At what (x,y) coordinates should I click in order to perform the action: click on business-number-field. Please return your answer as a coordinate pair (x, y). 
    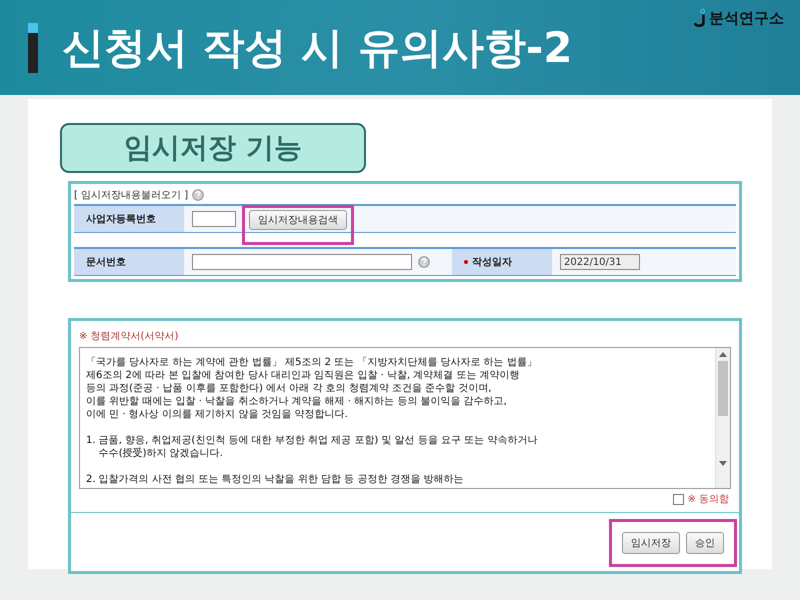
    Looking at the image, I should click on (214, 219).